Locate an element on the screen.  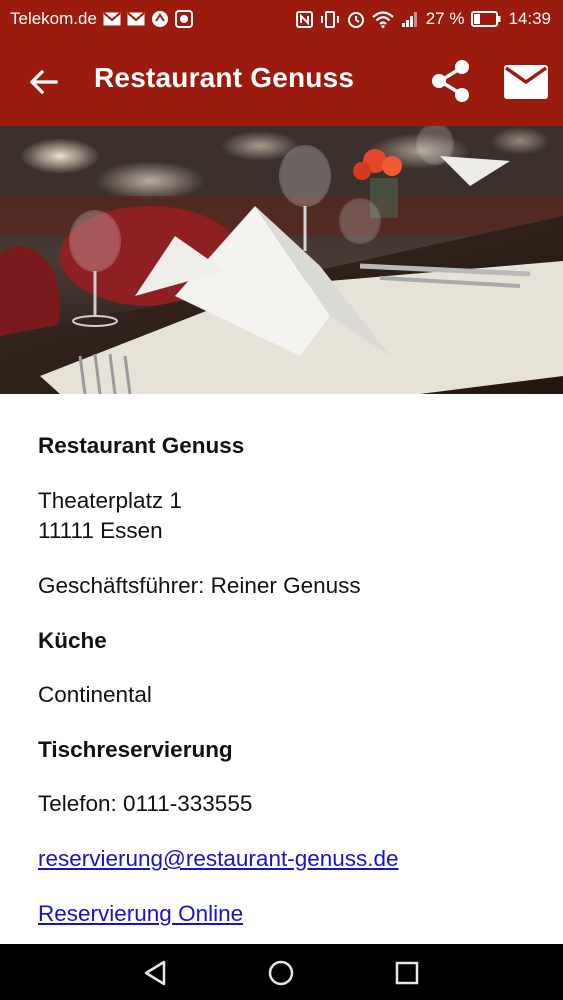
system-nav-bar is located at coordinates (281, 972).